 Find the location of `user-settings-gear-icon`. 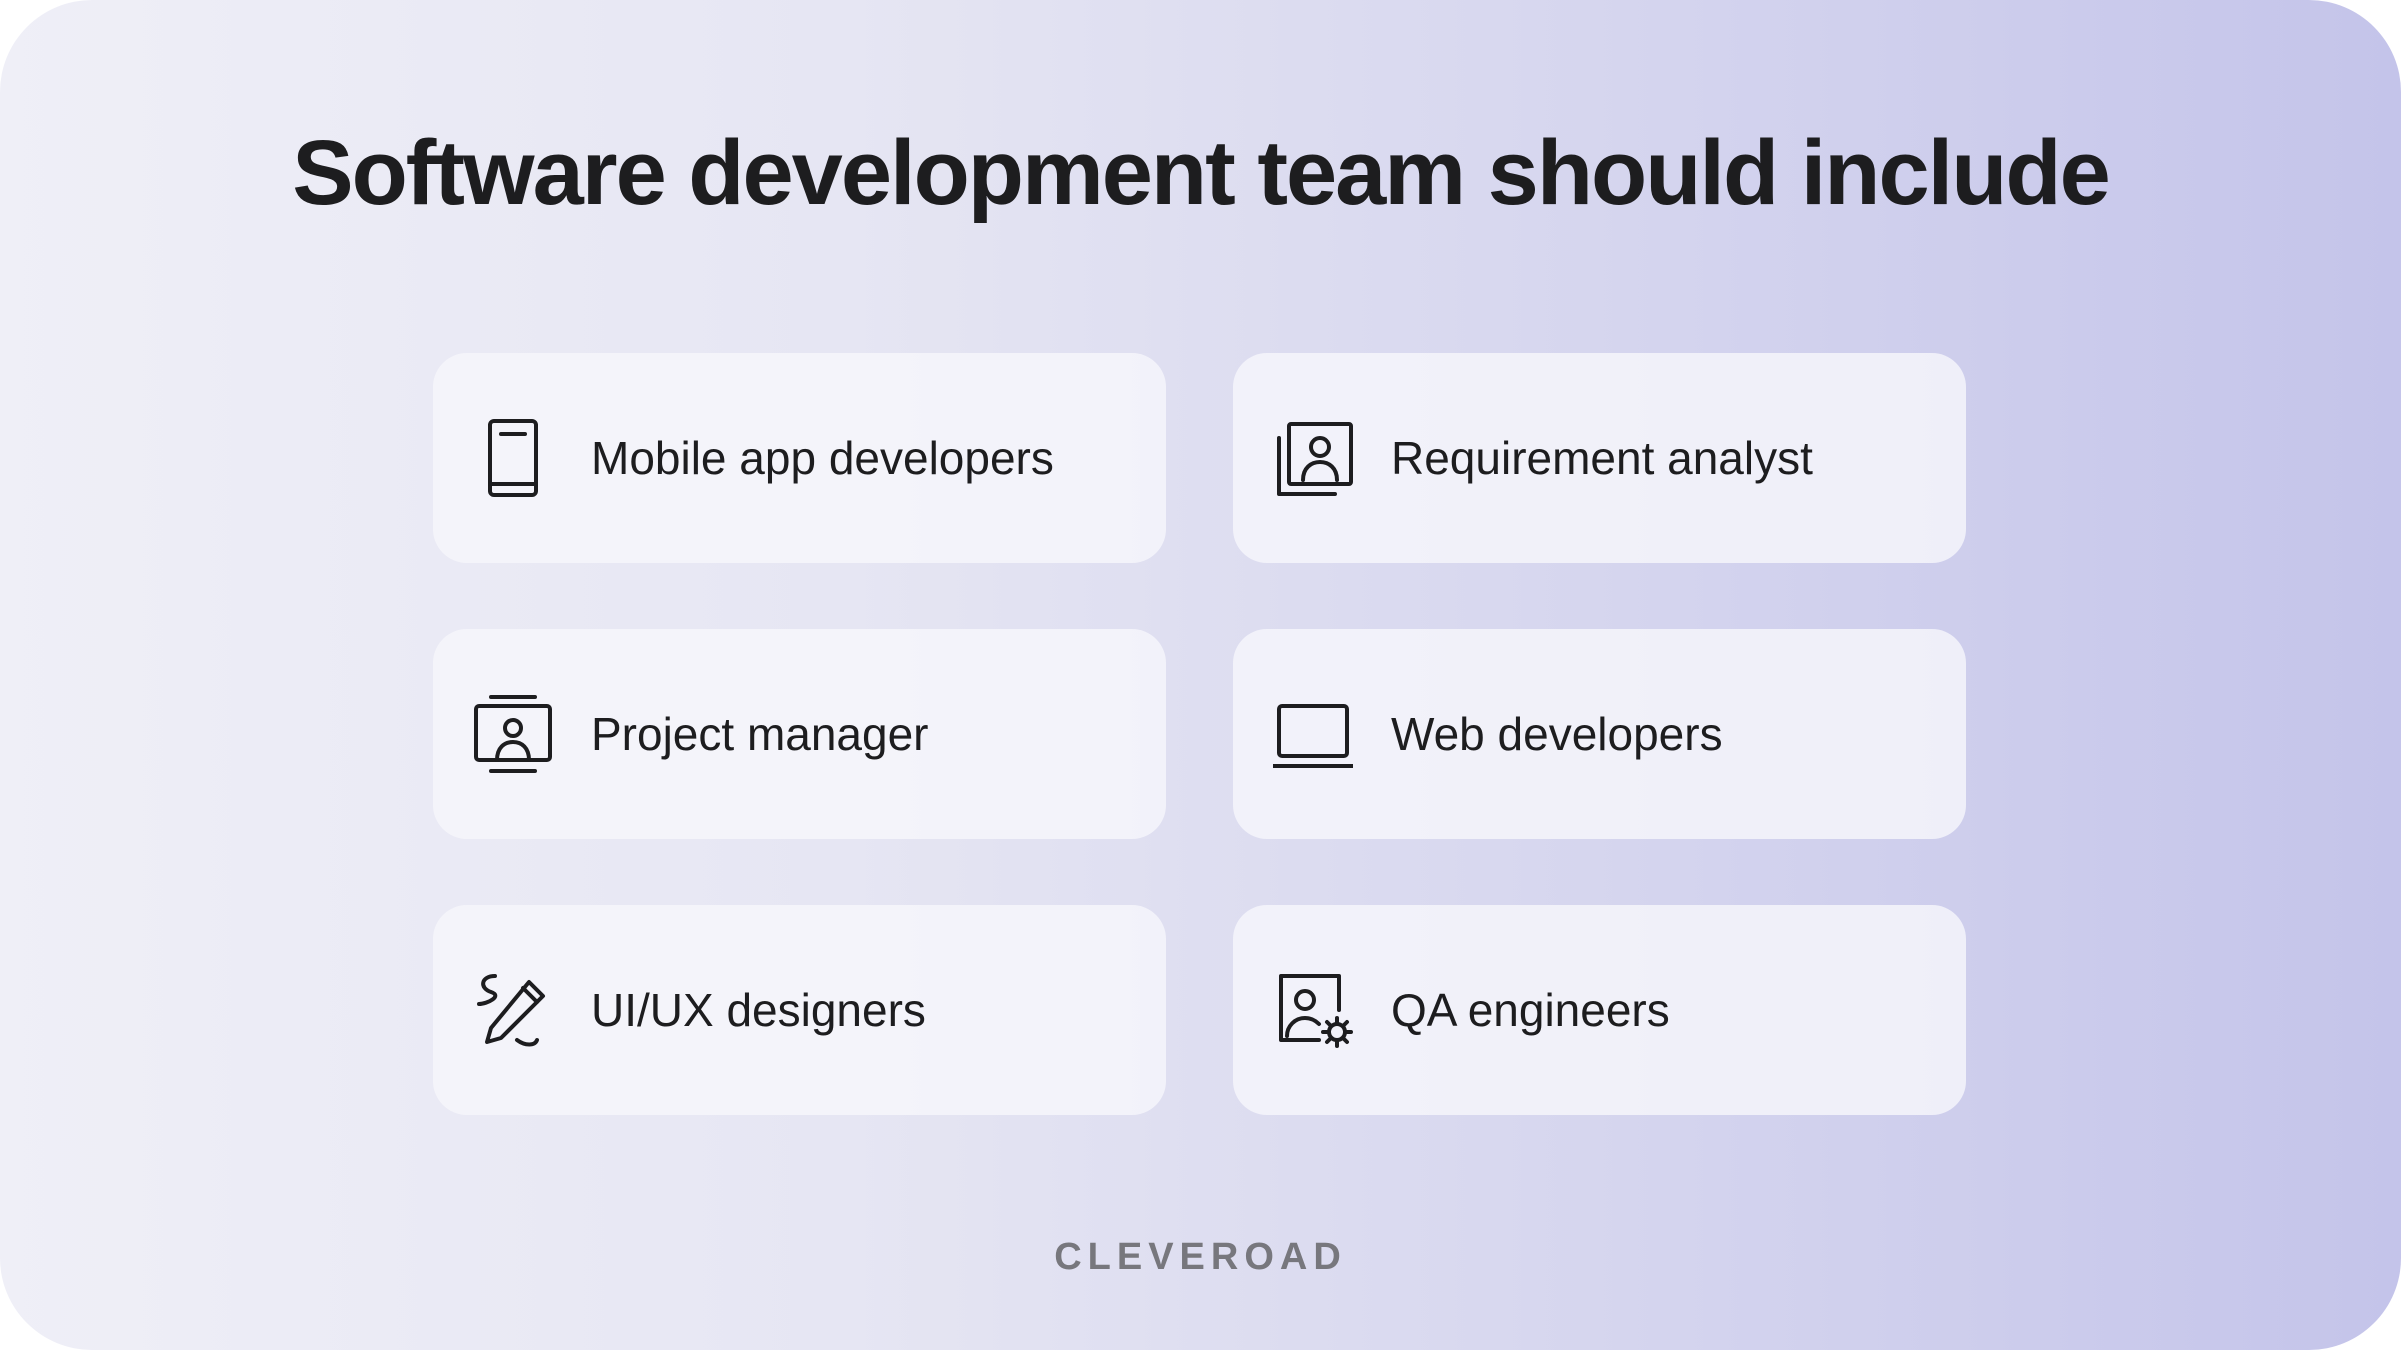

user-settings-gear-icon is located at coordinates (1313, 1010).